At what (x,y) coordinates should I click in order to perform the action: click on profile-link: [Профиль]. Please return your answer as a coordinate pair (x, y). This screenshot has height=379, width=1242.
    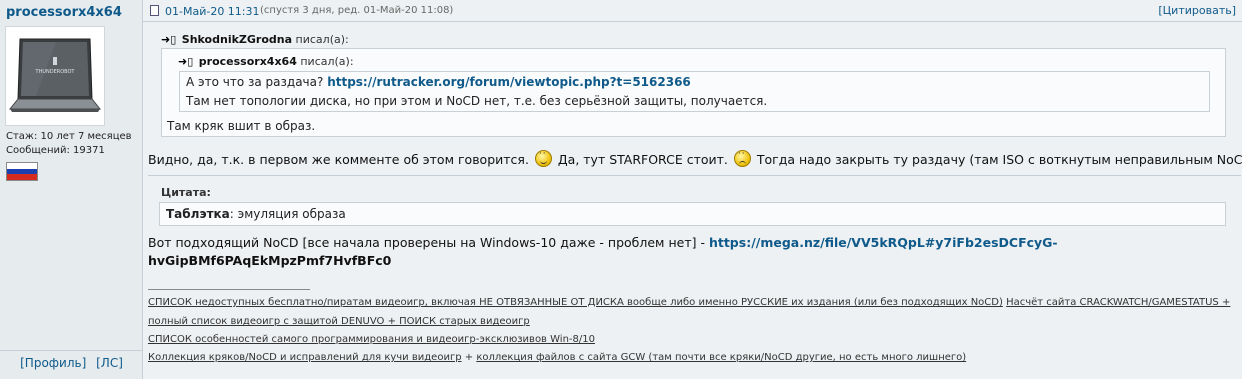
    Looking at the image, I should click on (53, 363).